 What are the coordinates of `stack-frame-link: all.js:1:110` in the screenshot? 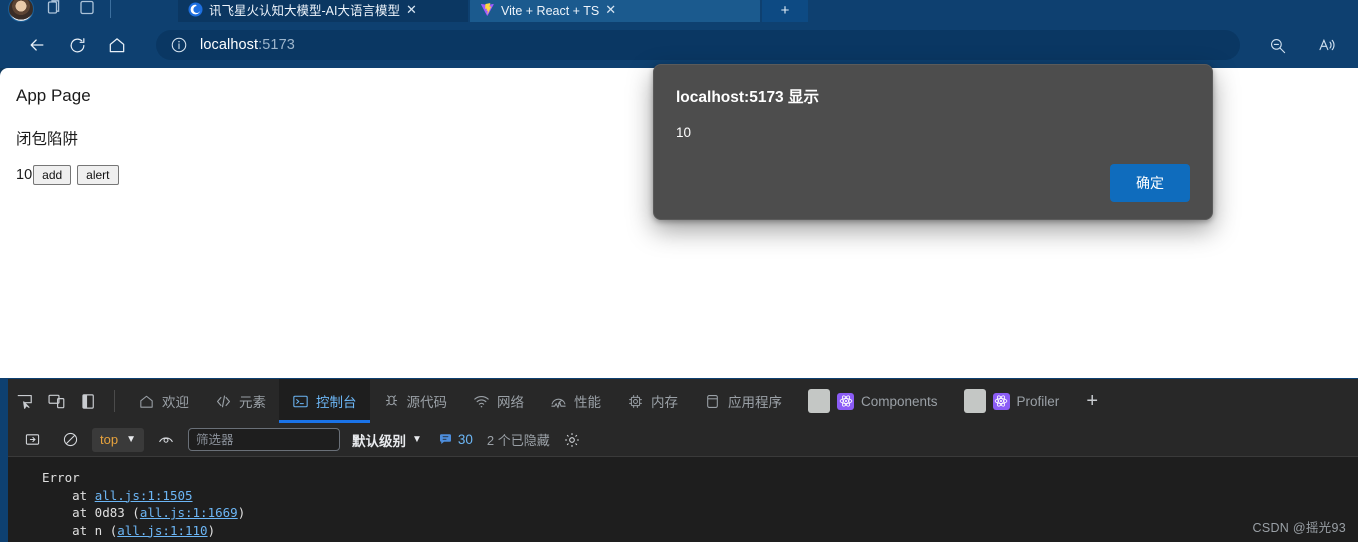 It's located at (162, 530).